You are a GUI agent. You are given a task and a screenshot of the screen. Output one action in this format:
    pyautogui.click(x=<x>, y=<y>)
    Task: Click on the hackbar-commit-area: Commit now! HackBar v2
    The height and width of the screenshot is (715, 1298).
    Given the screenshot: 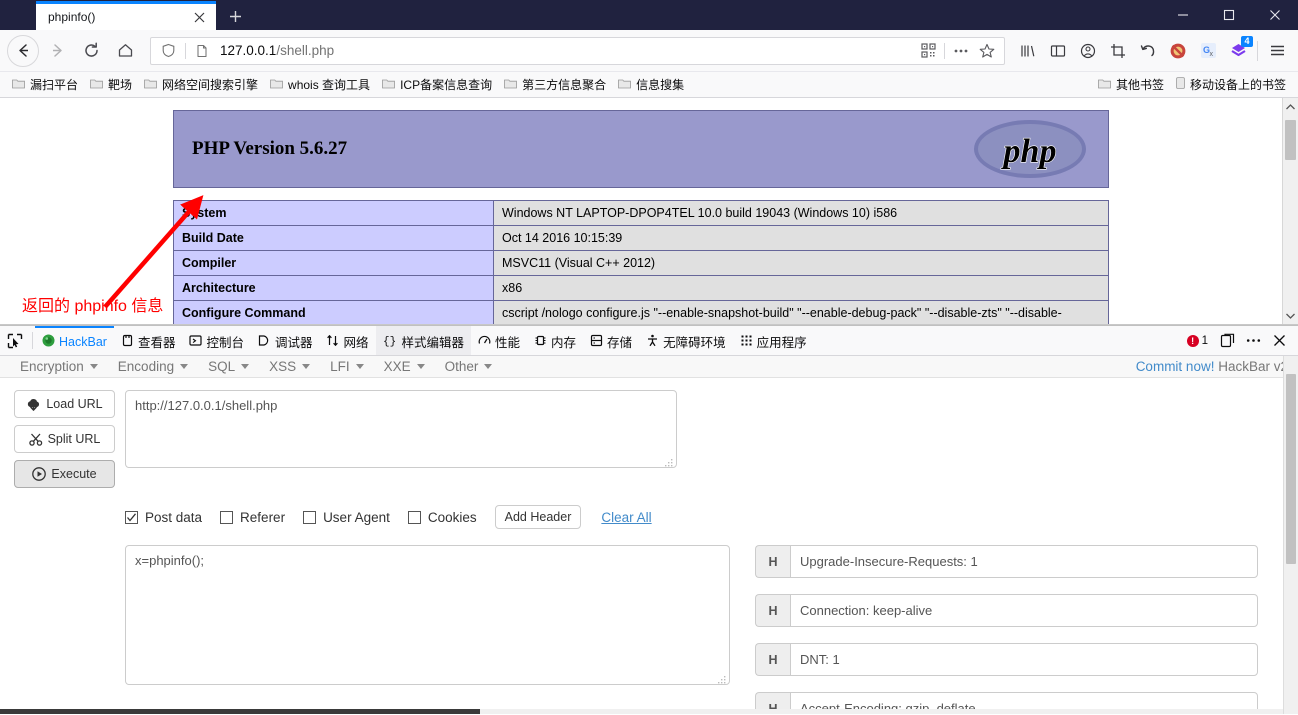 What is the action you would take?
    pyautogui.click(x=1212, y=366)
    